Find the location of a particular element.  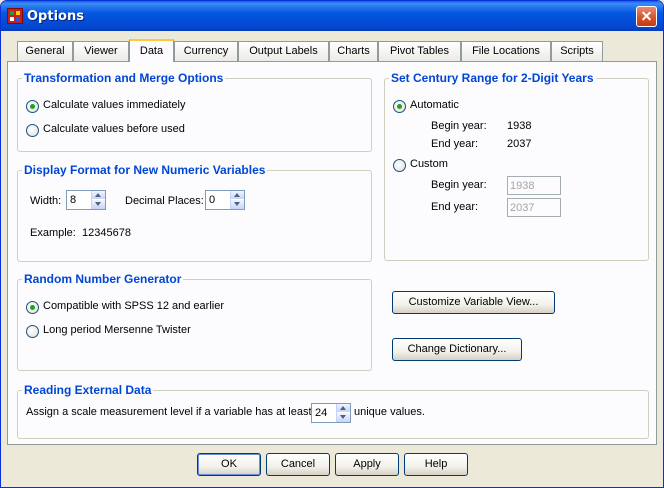

width-label: Width: is located at coordinates (46, 201).